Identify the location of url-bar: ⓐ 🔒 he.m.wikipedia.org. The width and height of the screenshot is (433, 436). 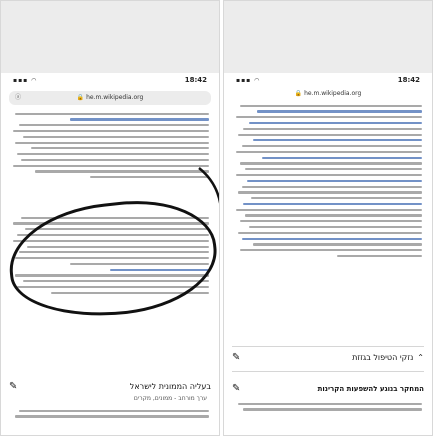
(110, 98).